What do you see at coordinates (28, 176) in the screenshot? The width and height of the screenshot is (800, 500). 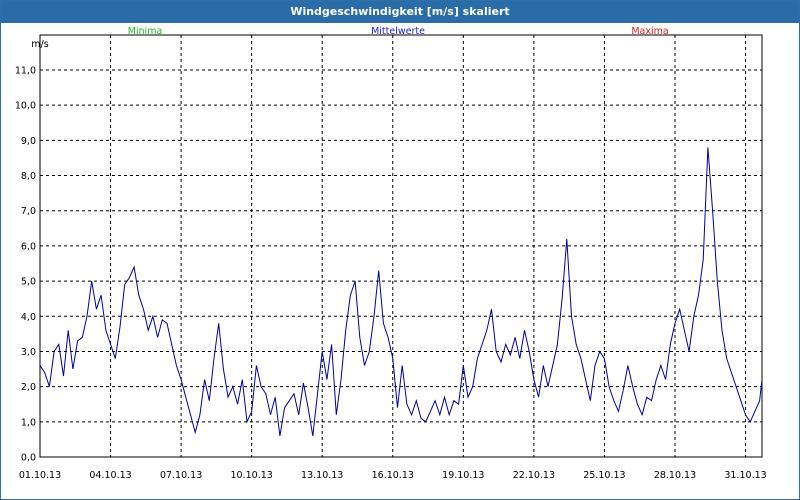 I see `y-tick-label: 8,0` at bounding box center [28, 176].